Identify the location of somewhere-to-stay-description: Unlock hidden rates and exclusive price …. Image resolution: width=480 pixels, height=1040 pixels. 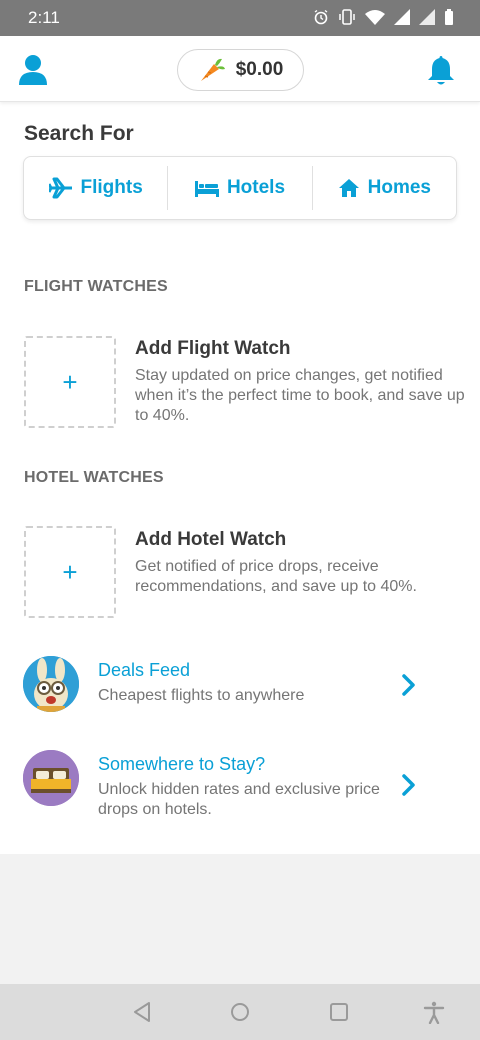
(239, 799).